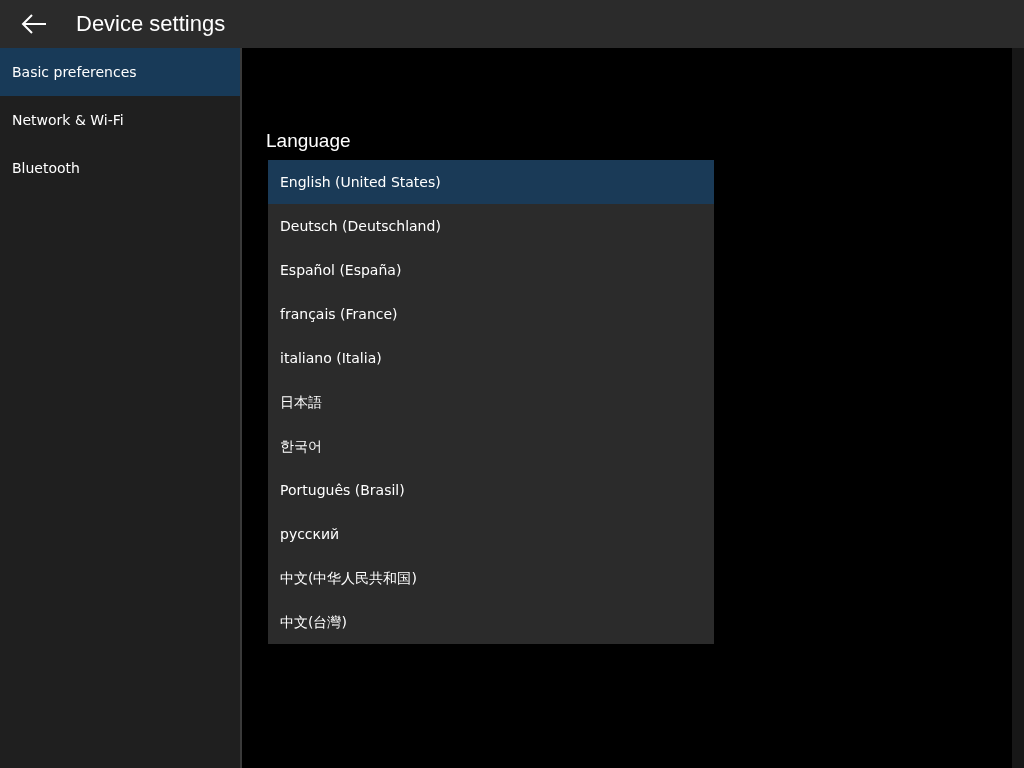  What do you see at coordinates (120, 168) in the screenshot?
I see `sidebar-item: Bluetooth` at bounding box center [120, 168].